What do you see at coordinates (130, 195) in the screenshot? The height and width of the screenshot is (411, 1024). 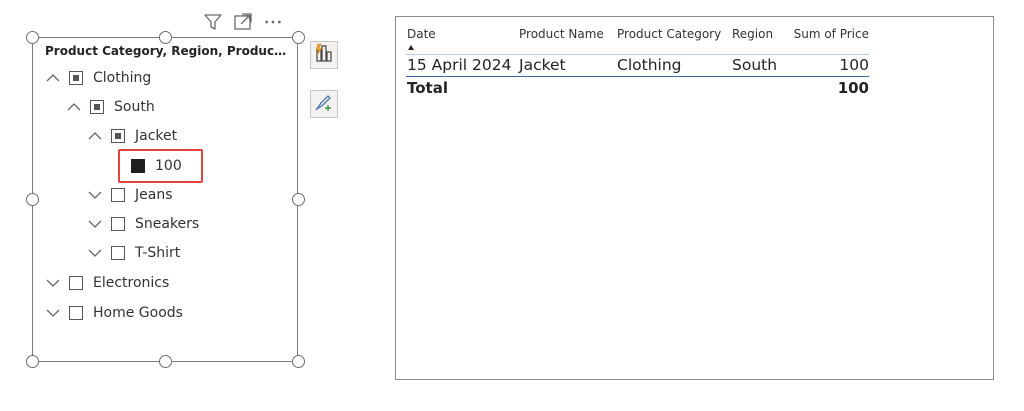 I see `tree-item-jeans: Jeans` at bounding box center [130, 195].